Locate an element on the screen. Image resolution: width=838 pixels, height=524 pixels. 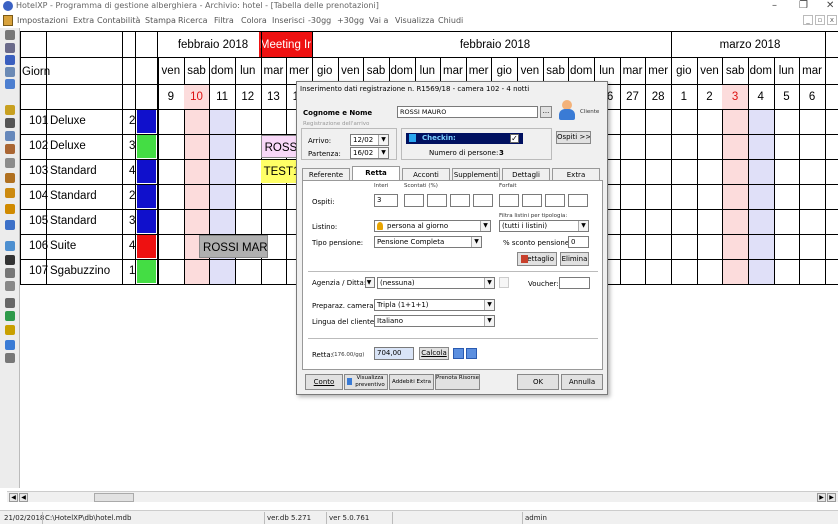
mdi-minimize-button: _ is located at coordinates (808, 20).